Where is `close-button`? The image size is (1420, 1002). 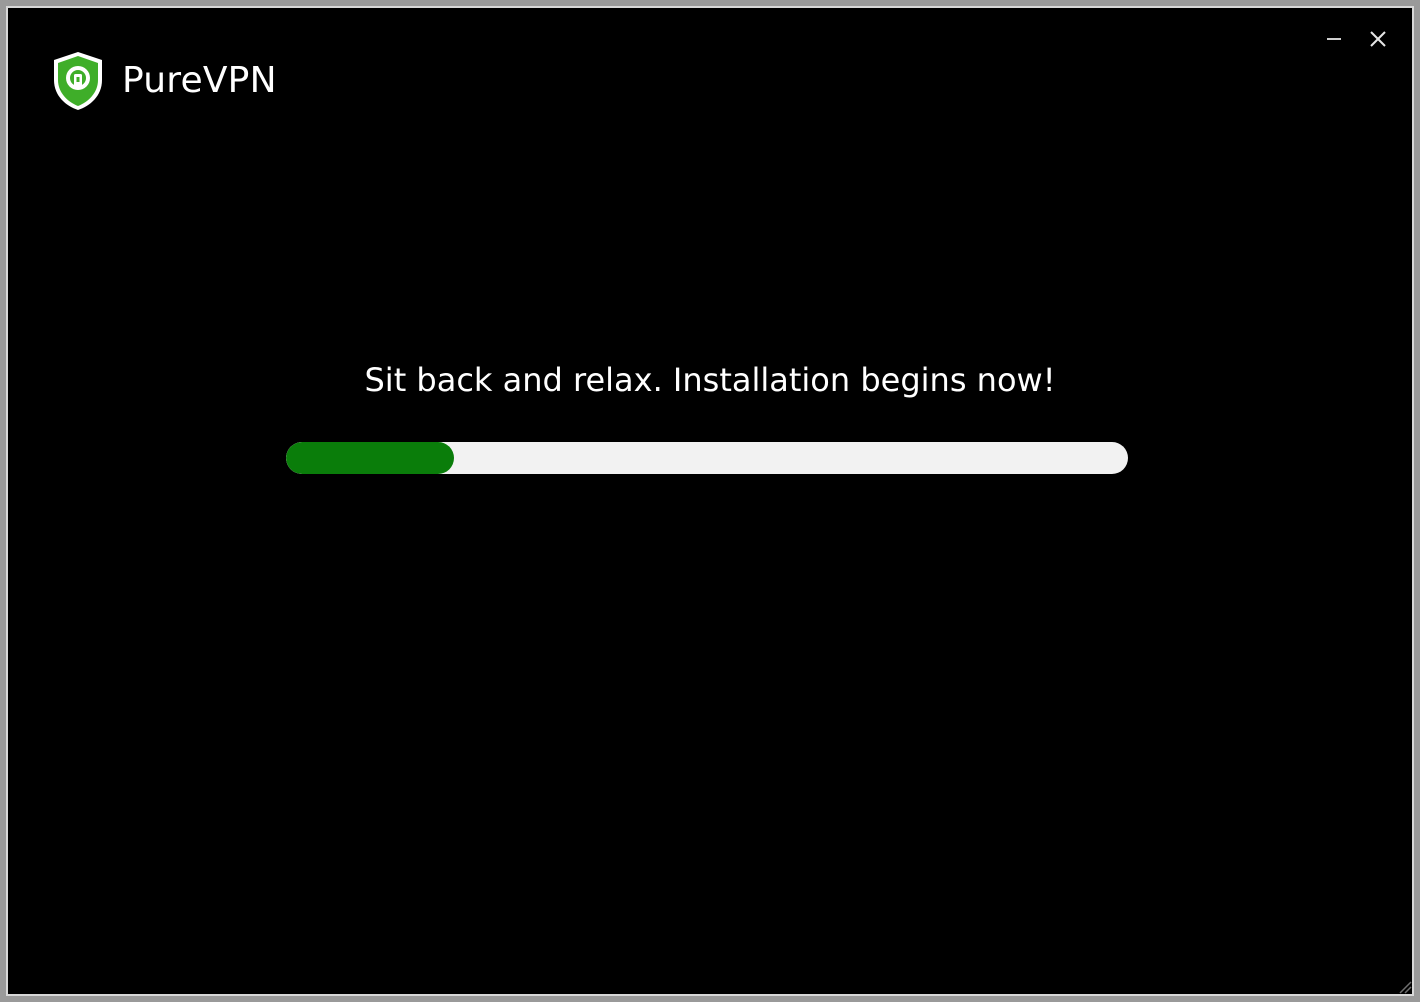
close-button is located at coordinates (1378, 39).